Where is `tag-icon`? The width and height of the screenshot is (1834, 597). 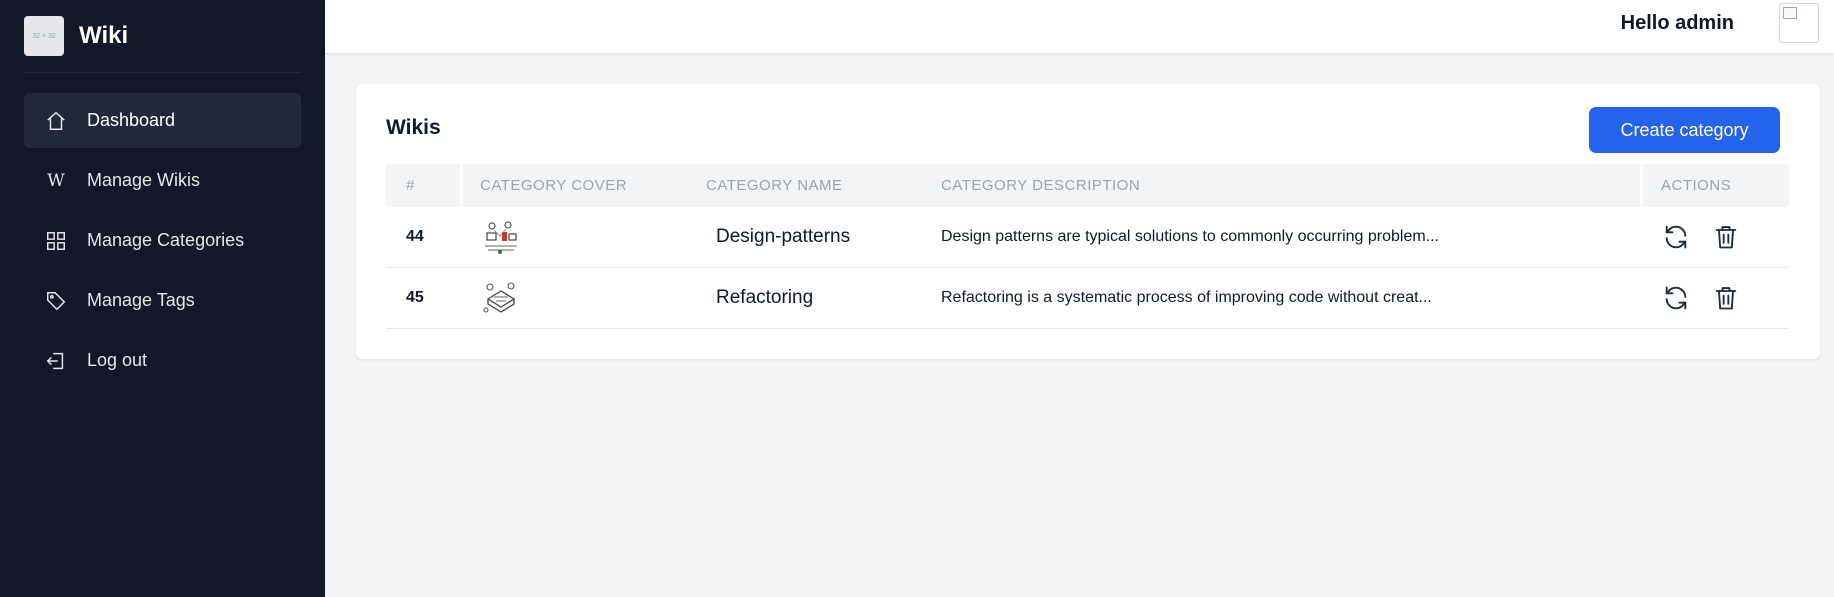 tag-icon is located at coordinates (56, 301).